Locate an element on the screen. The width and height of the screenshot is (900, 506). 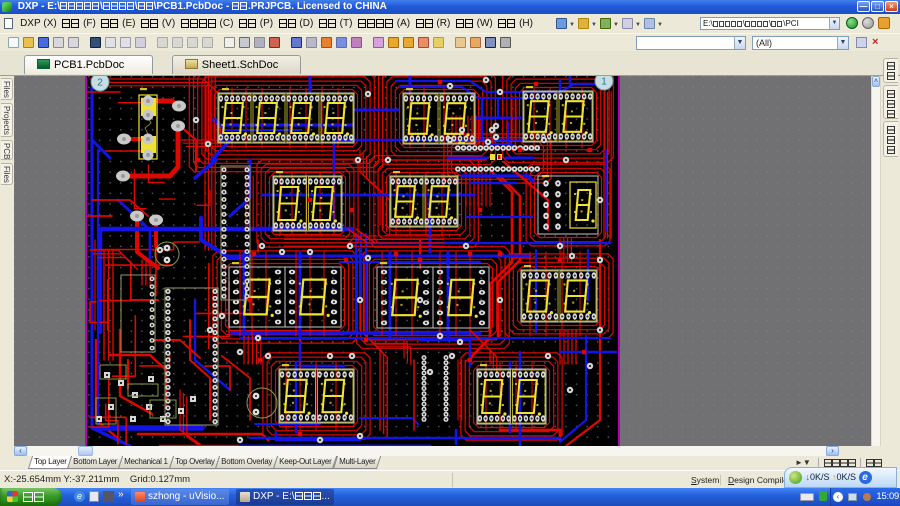
svg-text: 1 is located at coordinates (604, 82).